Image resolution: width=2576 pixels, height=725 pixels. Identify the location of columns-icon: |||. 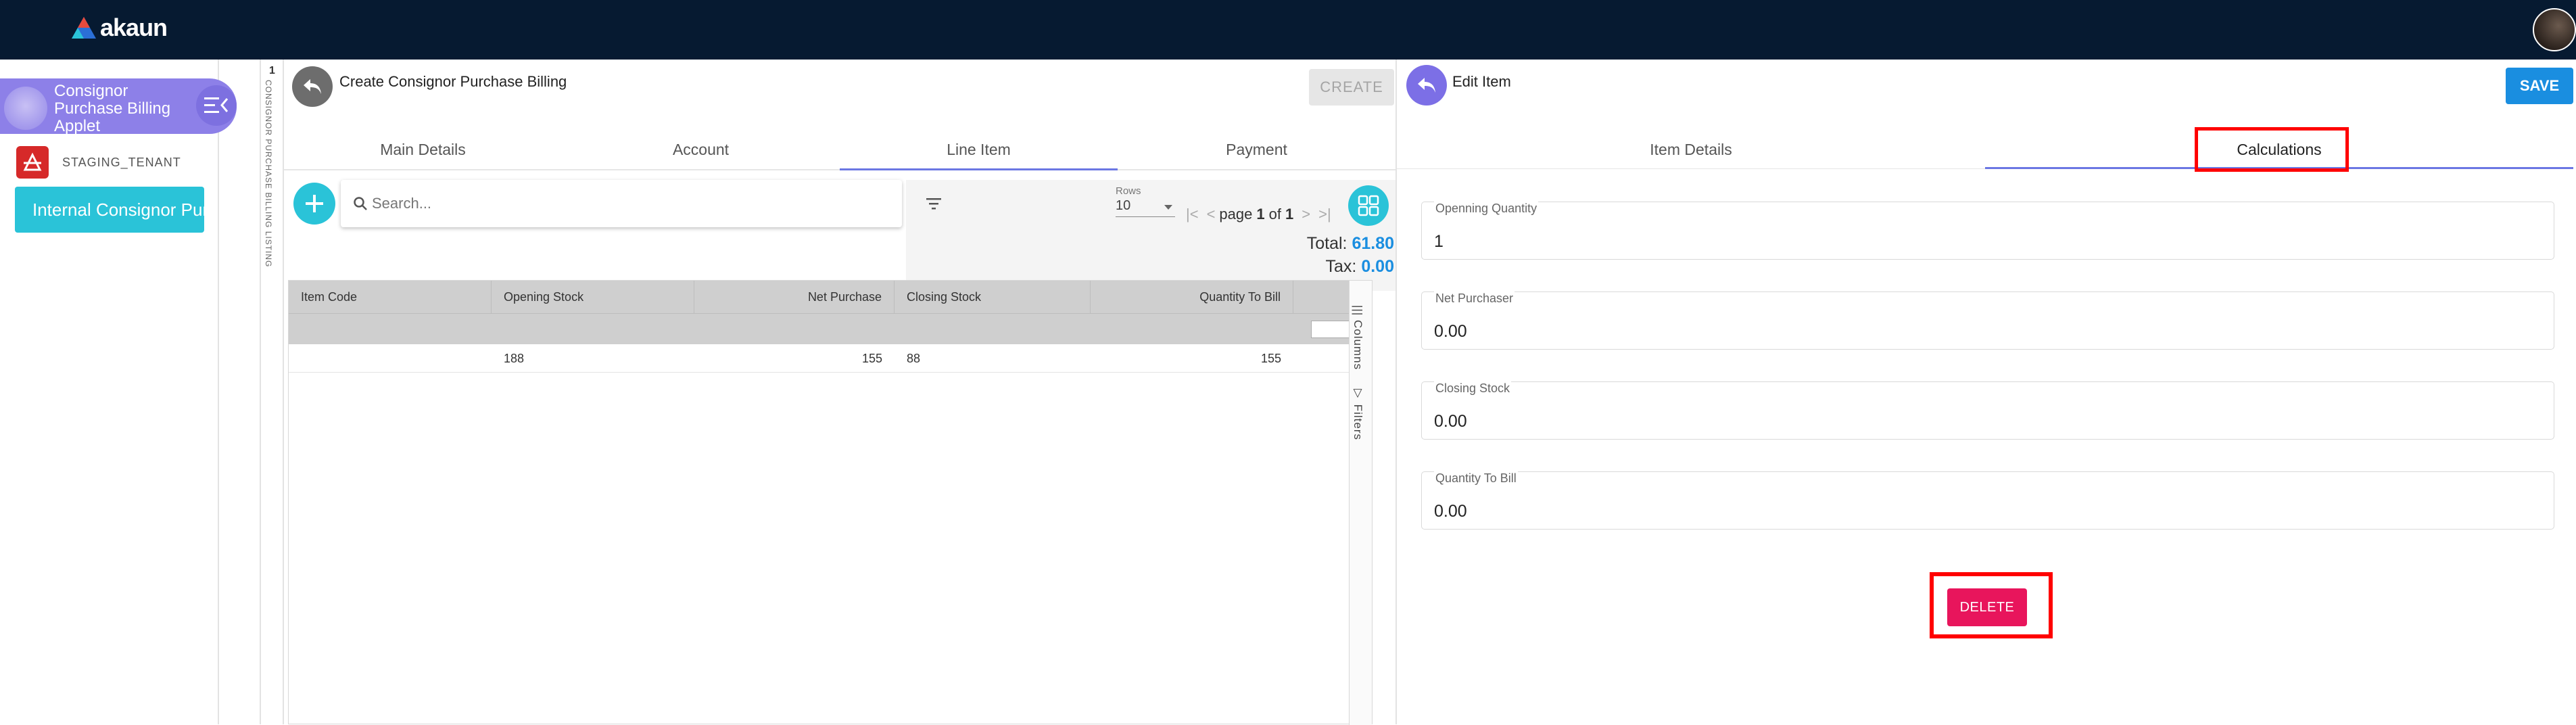
(1358, 311).